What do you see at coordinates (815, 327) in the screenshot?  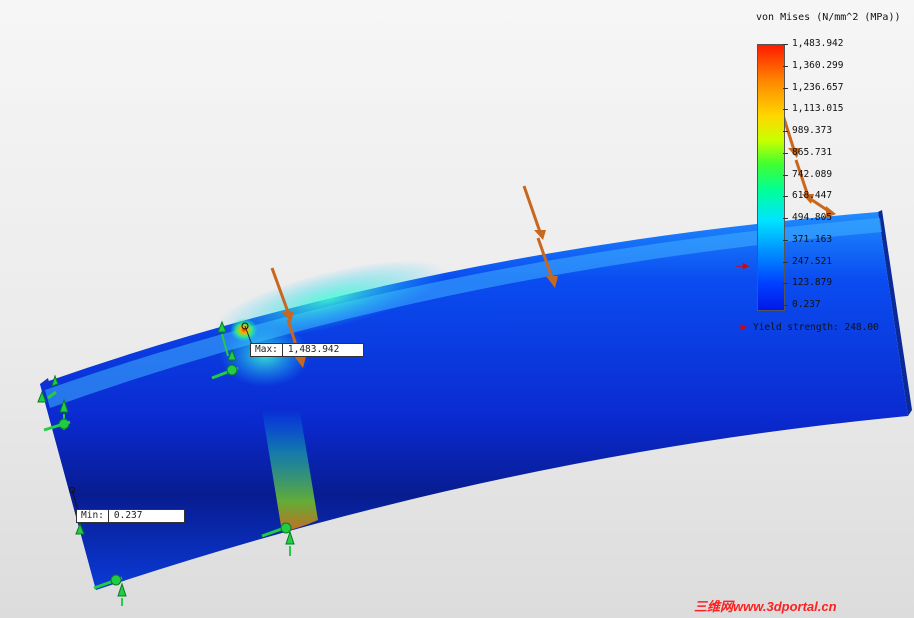 I see `yield-strength-label: Yield strength: 248.00` at bounding box center [815, 327].